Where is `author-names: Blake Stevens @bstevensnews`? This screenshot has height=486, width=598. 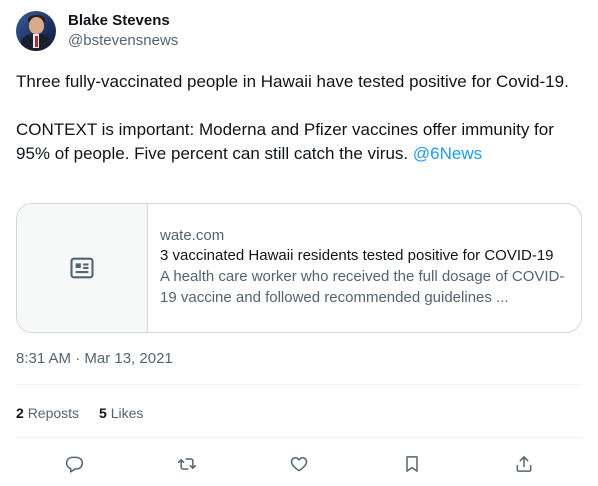 author-names: Blake Stevens @bstevensnews is located at coordinates (123, 31).